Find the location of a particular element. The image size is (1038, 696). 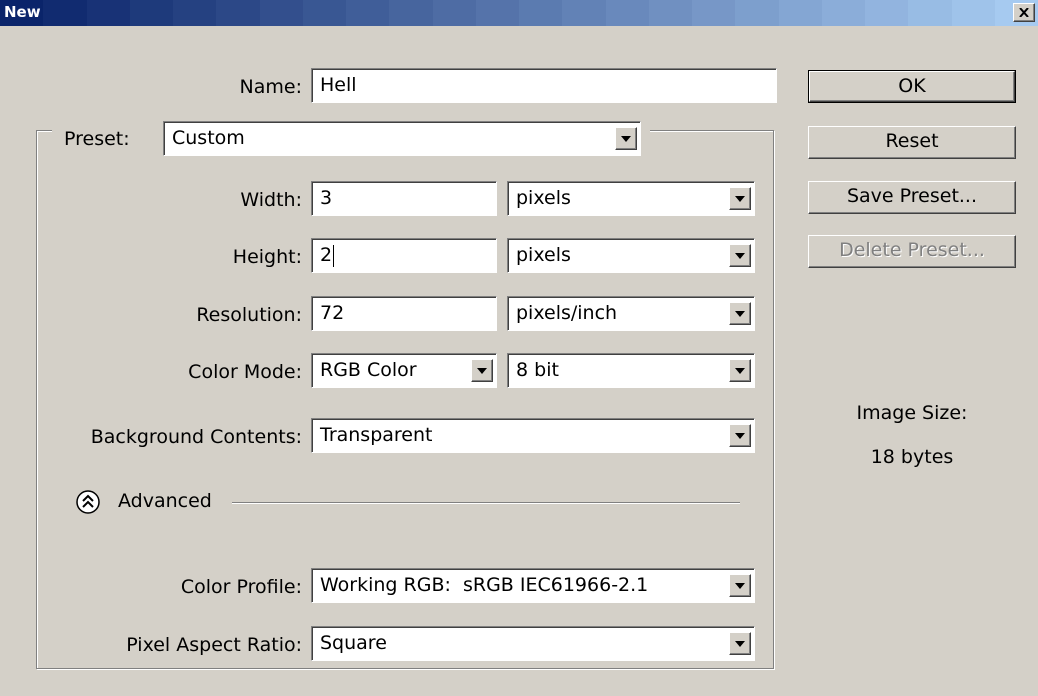

text-caret is located at coordinates (334, 255).